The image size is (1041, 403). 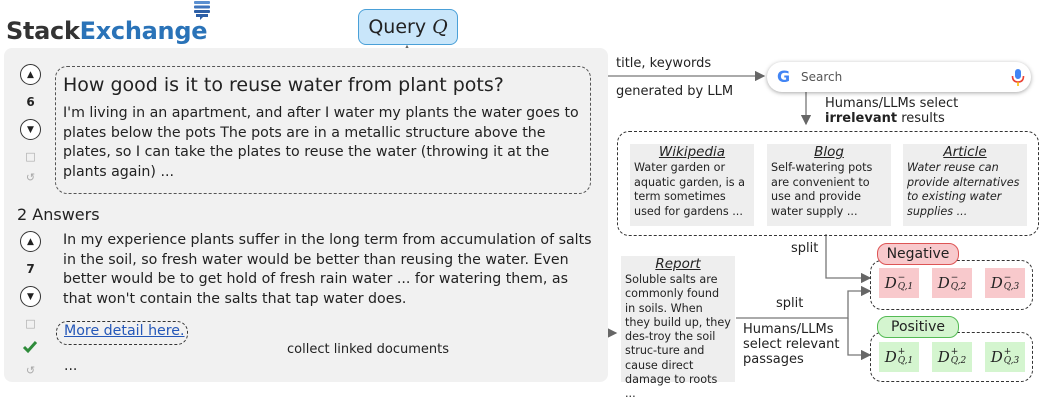 I want to click on doc-report-title: Report, so click(x=678, y=264).